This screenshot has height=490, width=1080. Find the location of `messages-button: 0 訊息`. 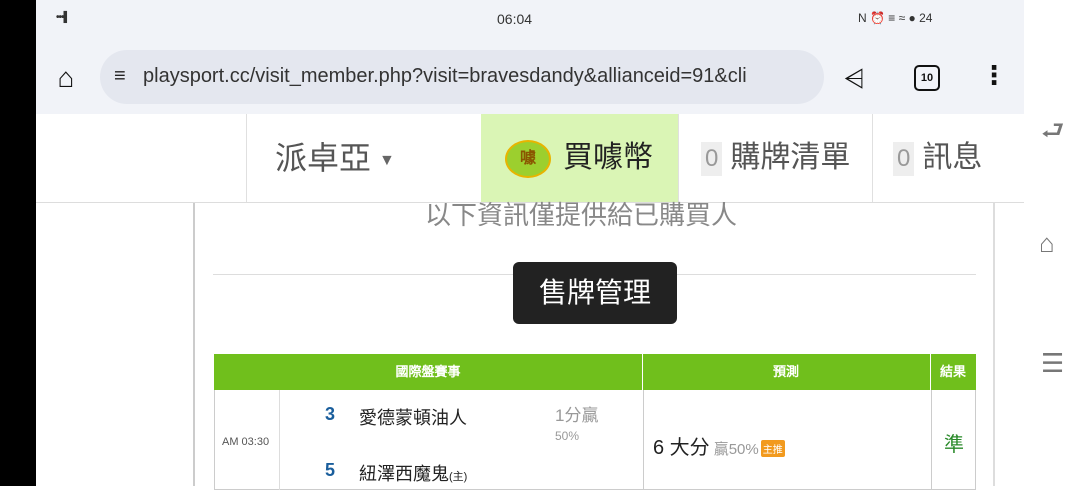

messages-button: 0 訊息 is located at coordinates (948, 158).